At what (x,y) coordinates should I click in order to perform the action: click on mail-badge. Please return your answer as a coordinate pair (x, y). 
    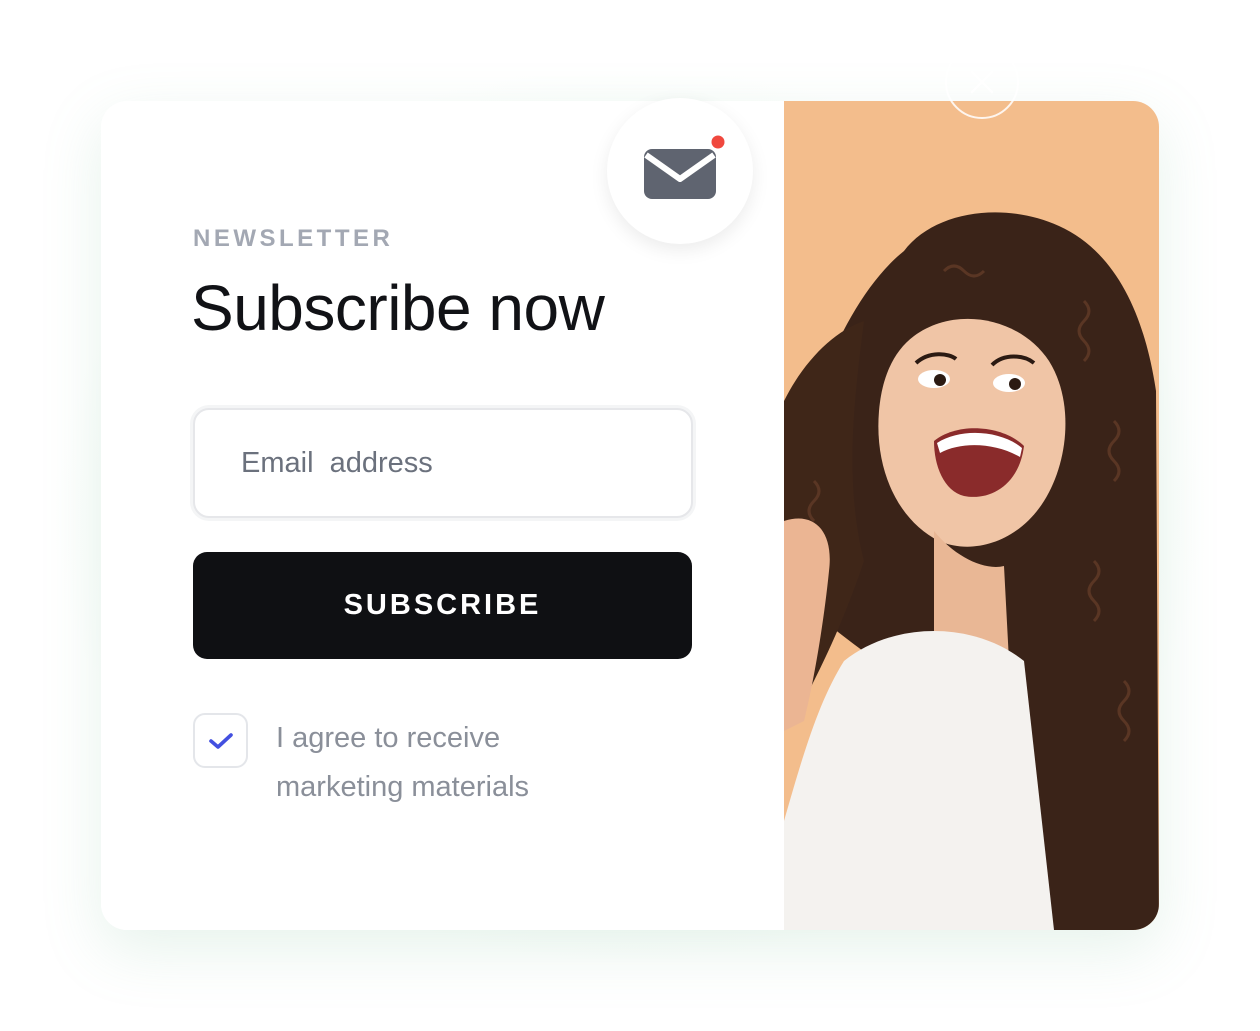
    Looking at the image, I should click on (680, 171).